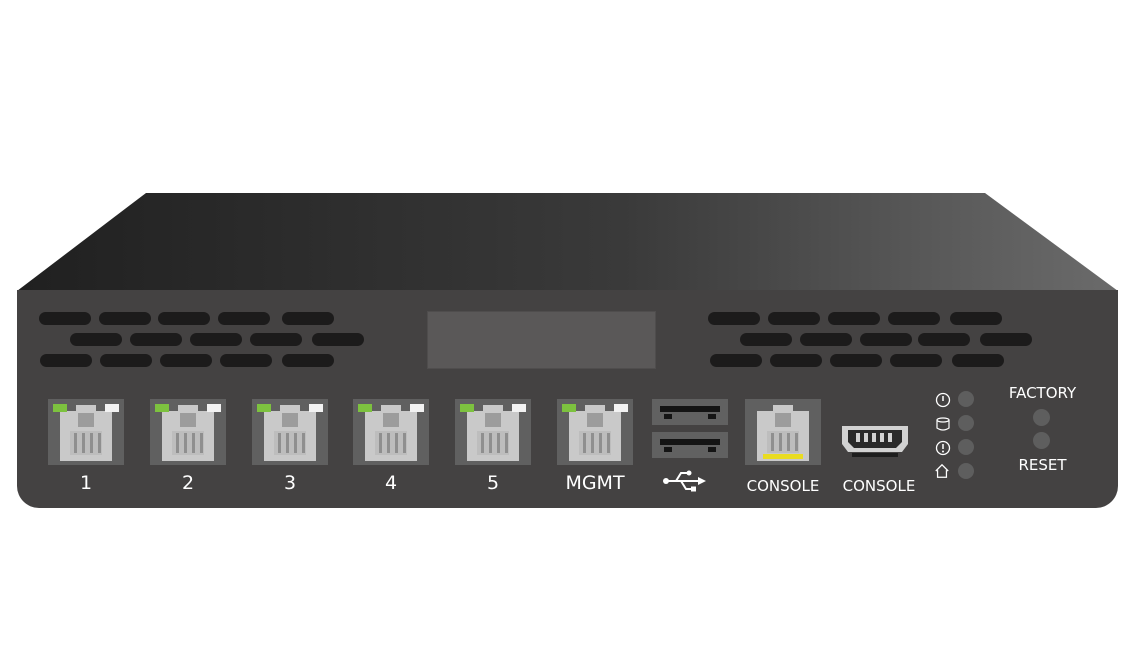  I want to click on lcd-display, so click(541, 340).